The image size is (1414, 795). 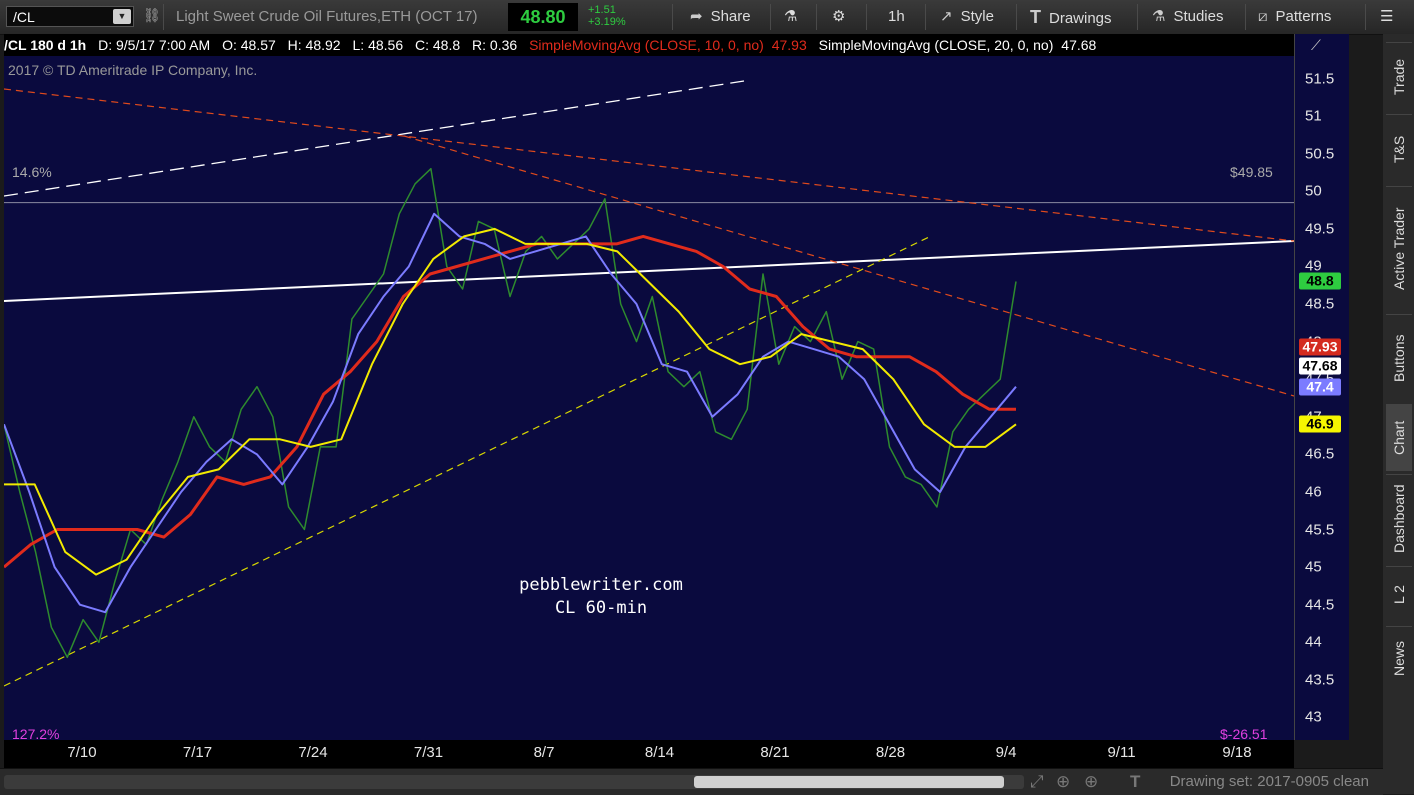 I want to click on trendline-resistance, so click(x=649, y=271).